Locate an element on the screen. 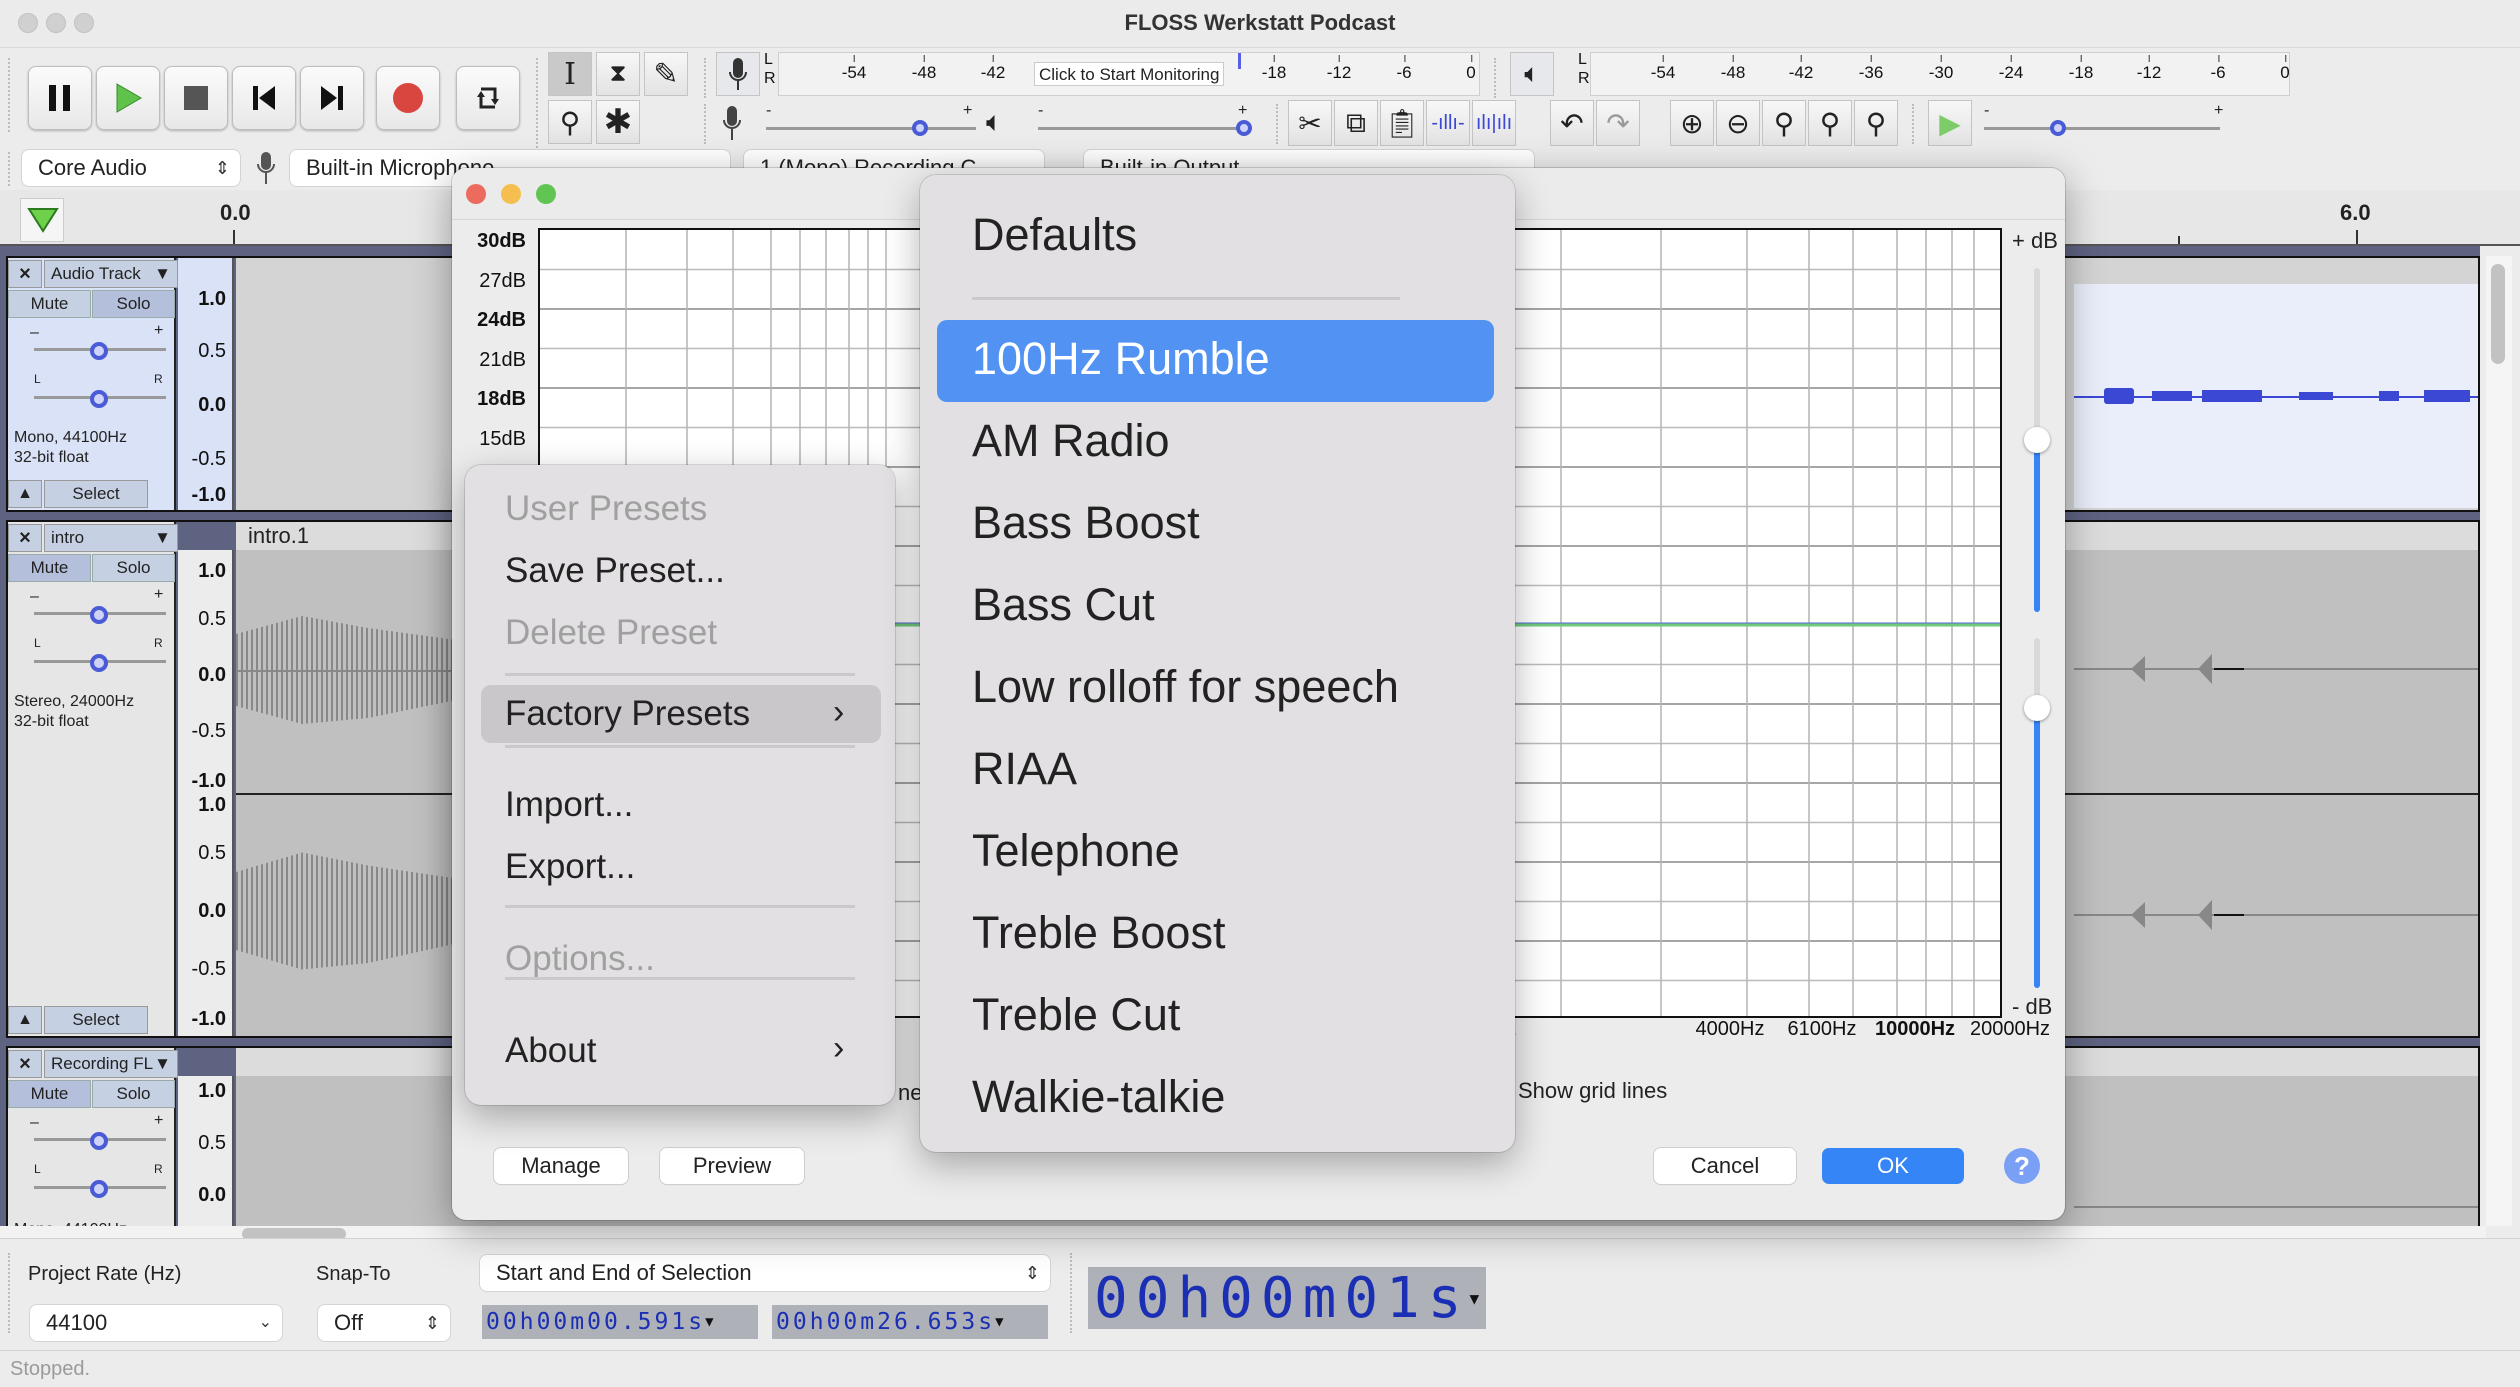 This screenshot has height=1387, width=2520. vertical-scale: 1.0 0.5 0.0 -0.5 -1.0 is located at coordinates (206, 384).